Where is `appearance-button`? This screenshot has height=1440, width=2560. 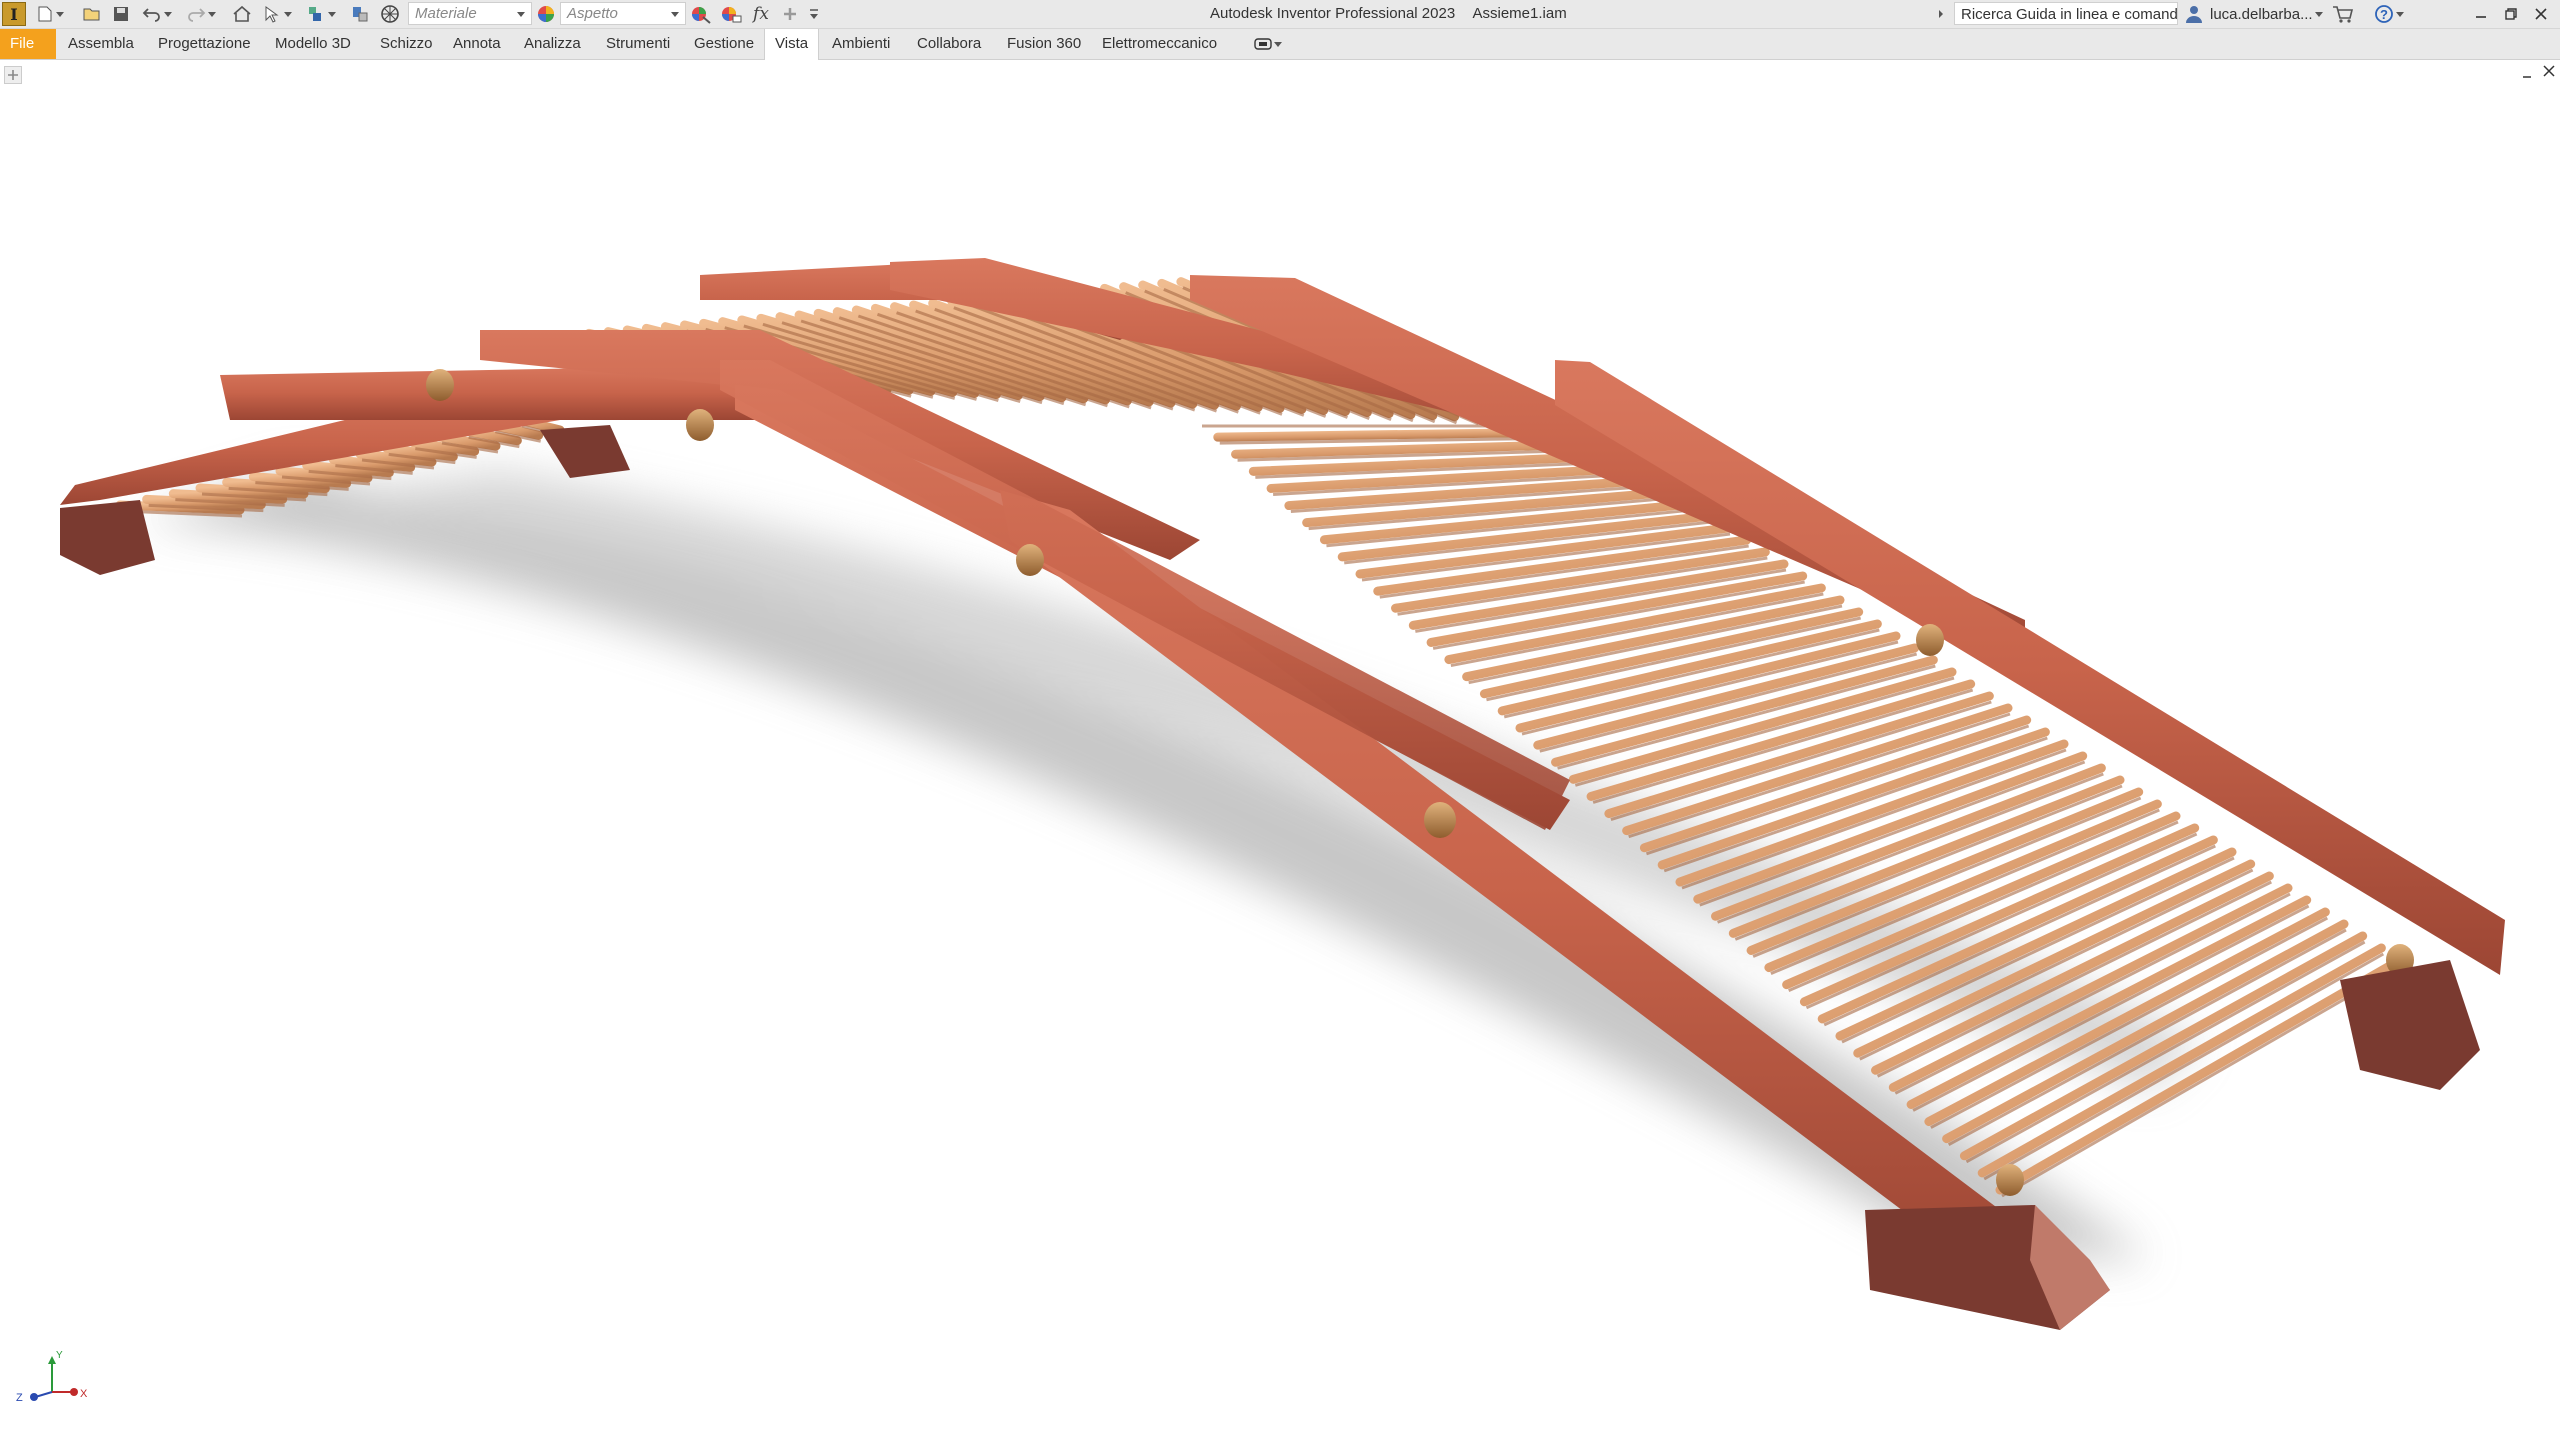
appearance-button is located at coordinates (390, 14).